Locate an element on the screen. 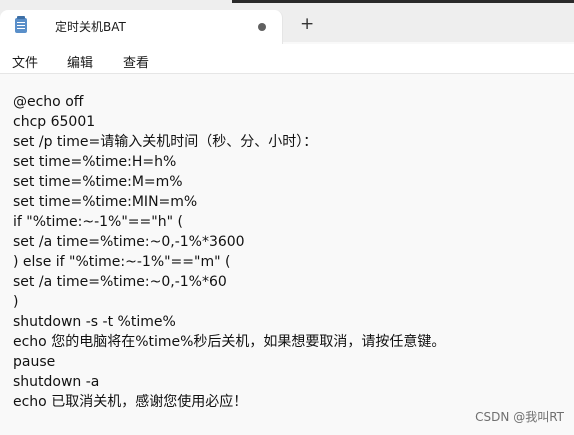 This screenshot has height=435, width=574. code-line: echo 已取消关机，感谢您使用必应！ is located at coordinates (130, 402).